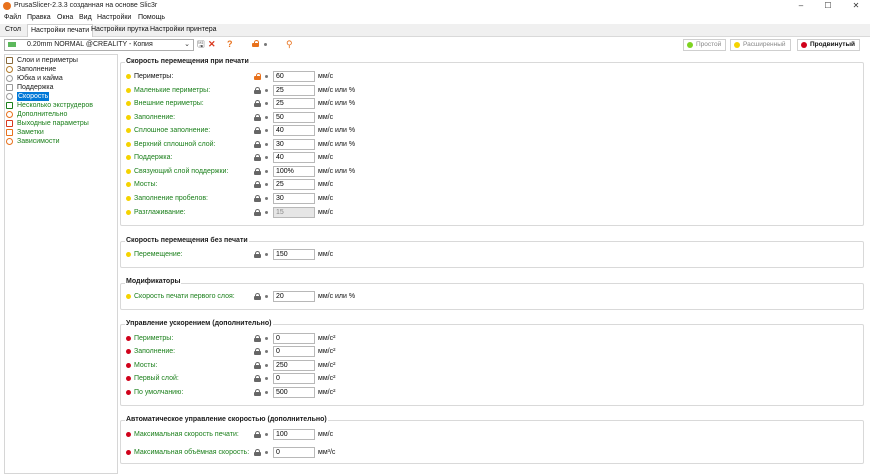  I want to click on sidebar-item-speed: Скорость, so click(60, 96).